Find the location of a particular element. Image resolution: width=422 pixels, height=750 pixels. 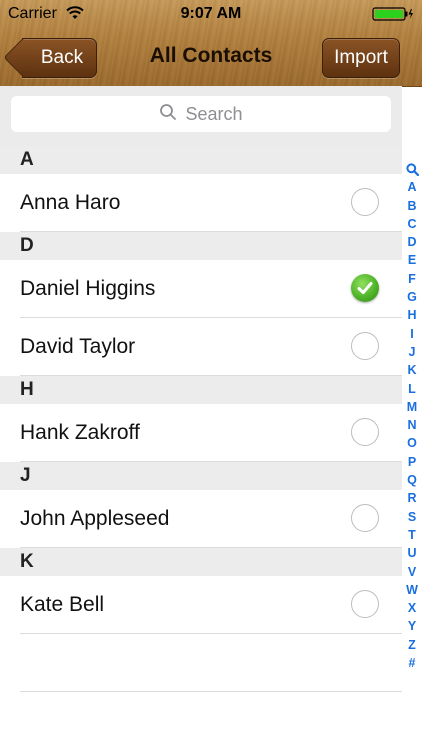

status-bar: Carrier 9:07 AM is located at coordinates (211, 14).